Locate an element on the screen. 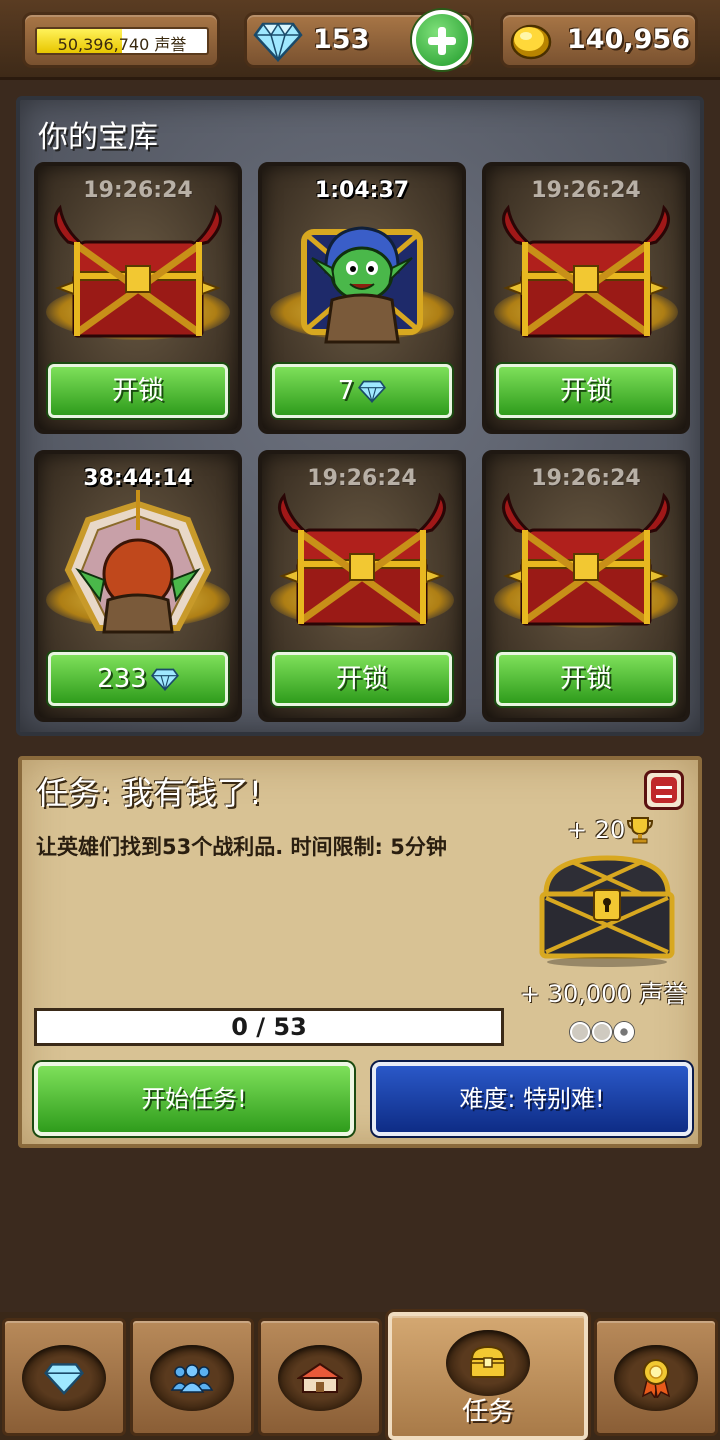  gem-cost: 7 is located at coordinates (346, 391).